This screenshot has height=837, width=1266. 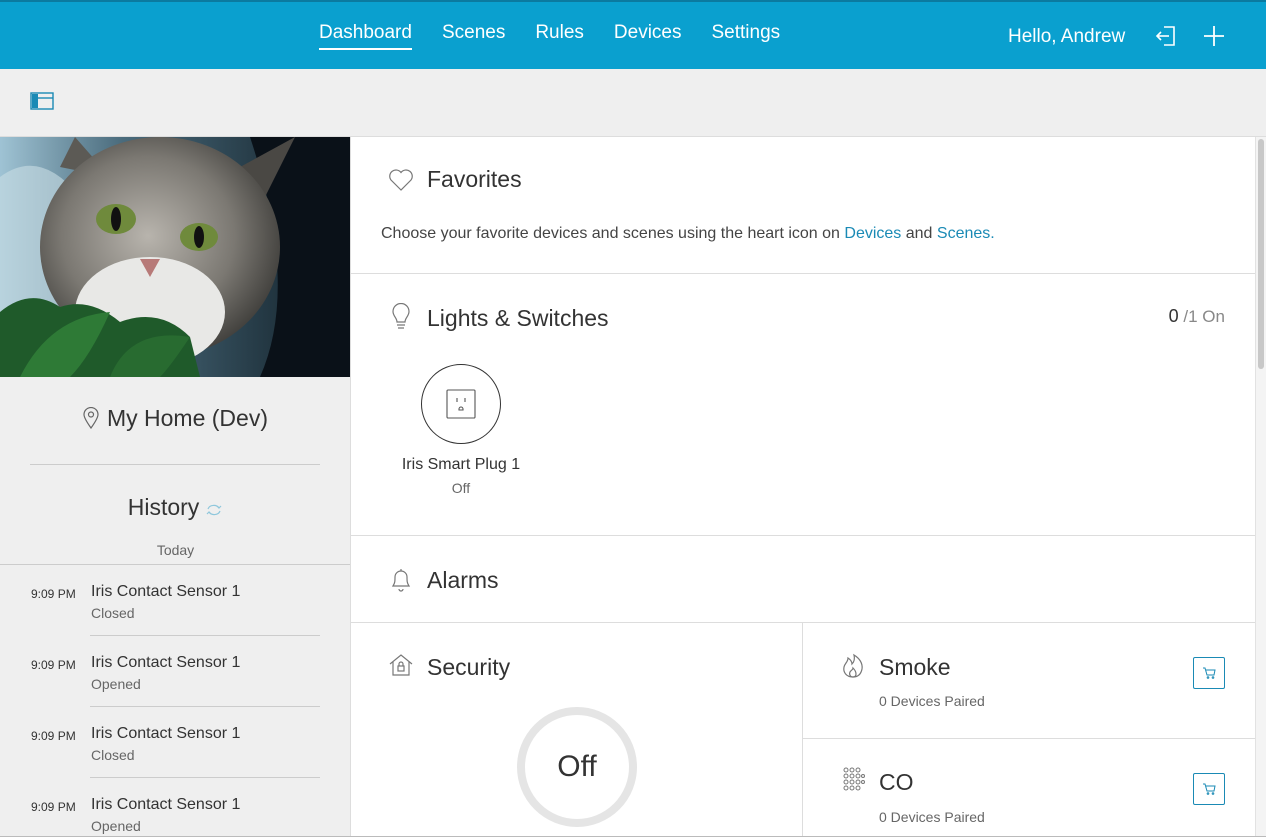 What do you see at coordinates (401, 580) in the screenshot?
I see `bell-icon` at bounding box center [401, 580].